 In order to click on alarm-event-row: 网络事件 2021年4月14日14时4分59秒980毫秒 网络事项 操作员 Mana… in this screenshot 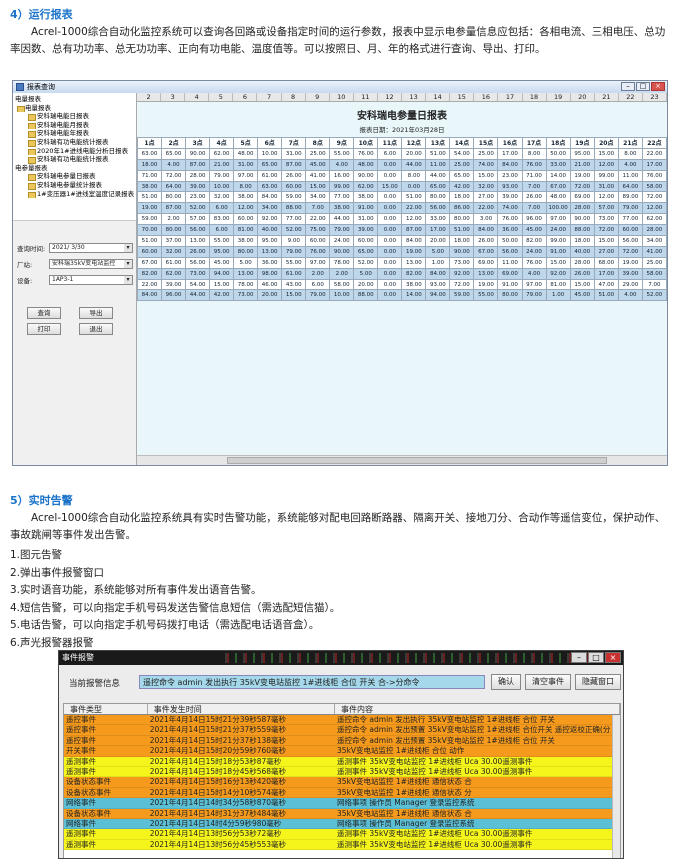, I will do `click(342, 824)`.